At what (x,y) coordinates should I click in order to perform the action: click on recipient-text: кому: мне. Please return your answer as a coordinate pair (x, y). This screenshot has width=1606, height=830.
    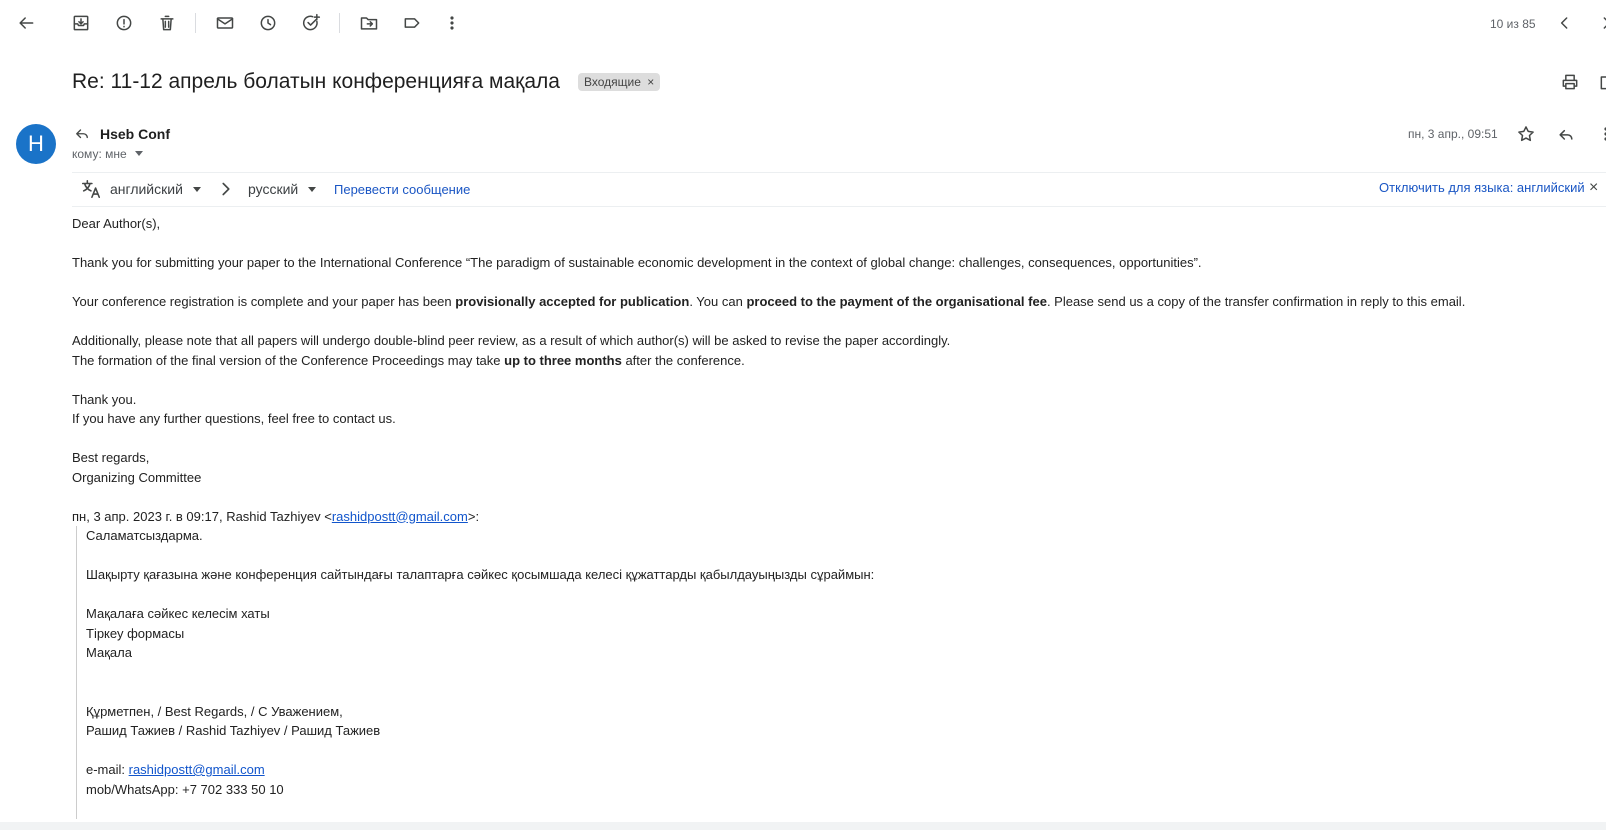
    Looking at the image, I should click on (99, 154).